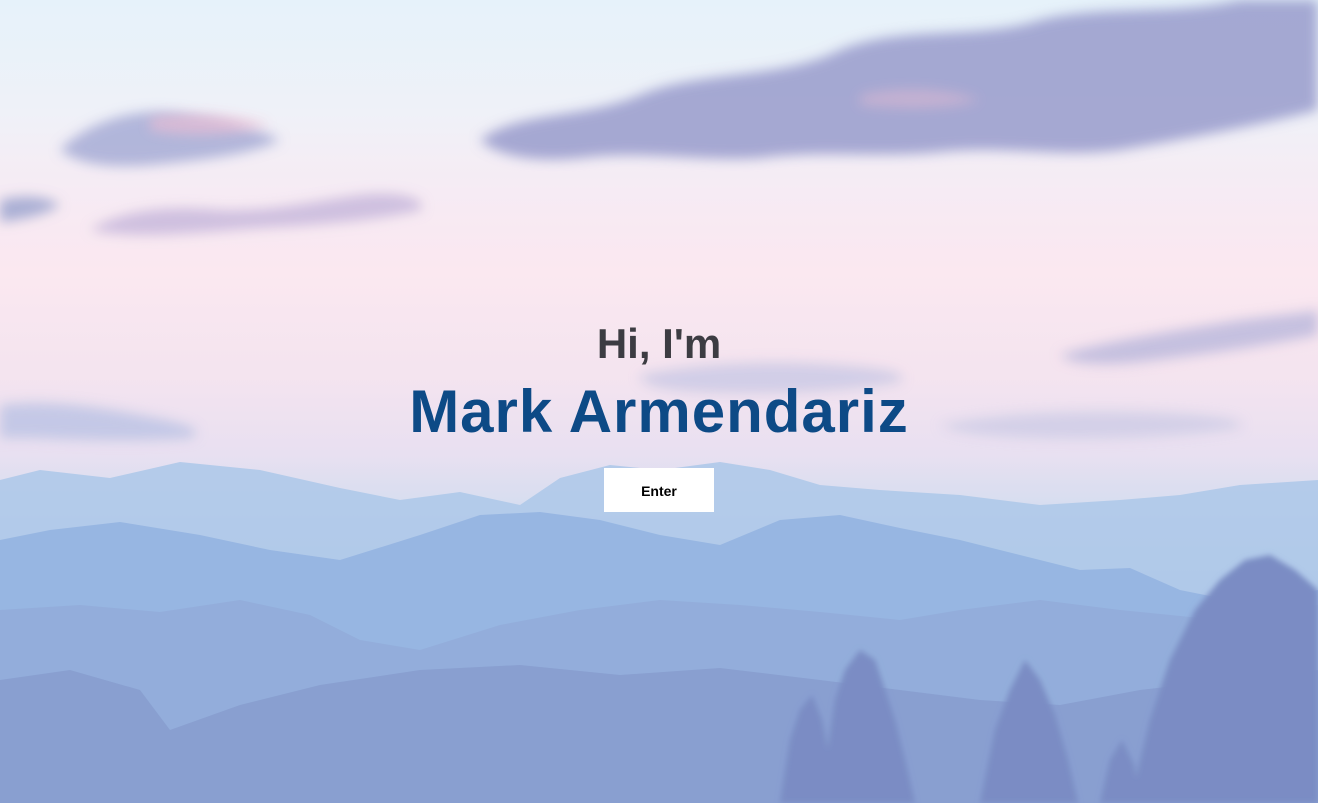 The width and height of the screenshot is (1318, 803). What do you see at coordinates (659, 343) in the screenshot?
I see `greeting-heading: Hi, I'm` at bounding box center [659, 343].